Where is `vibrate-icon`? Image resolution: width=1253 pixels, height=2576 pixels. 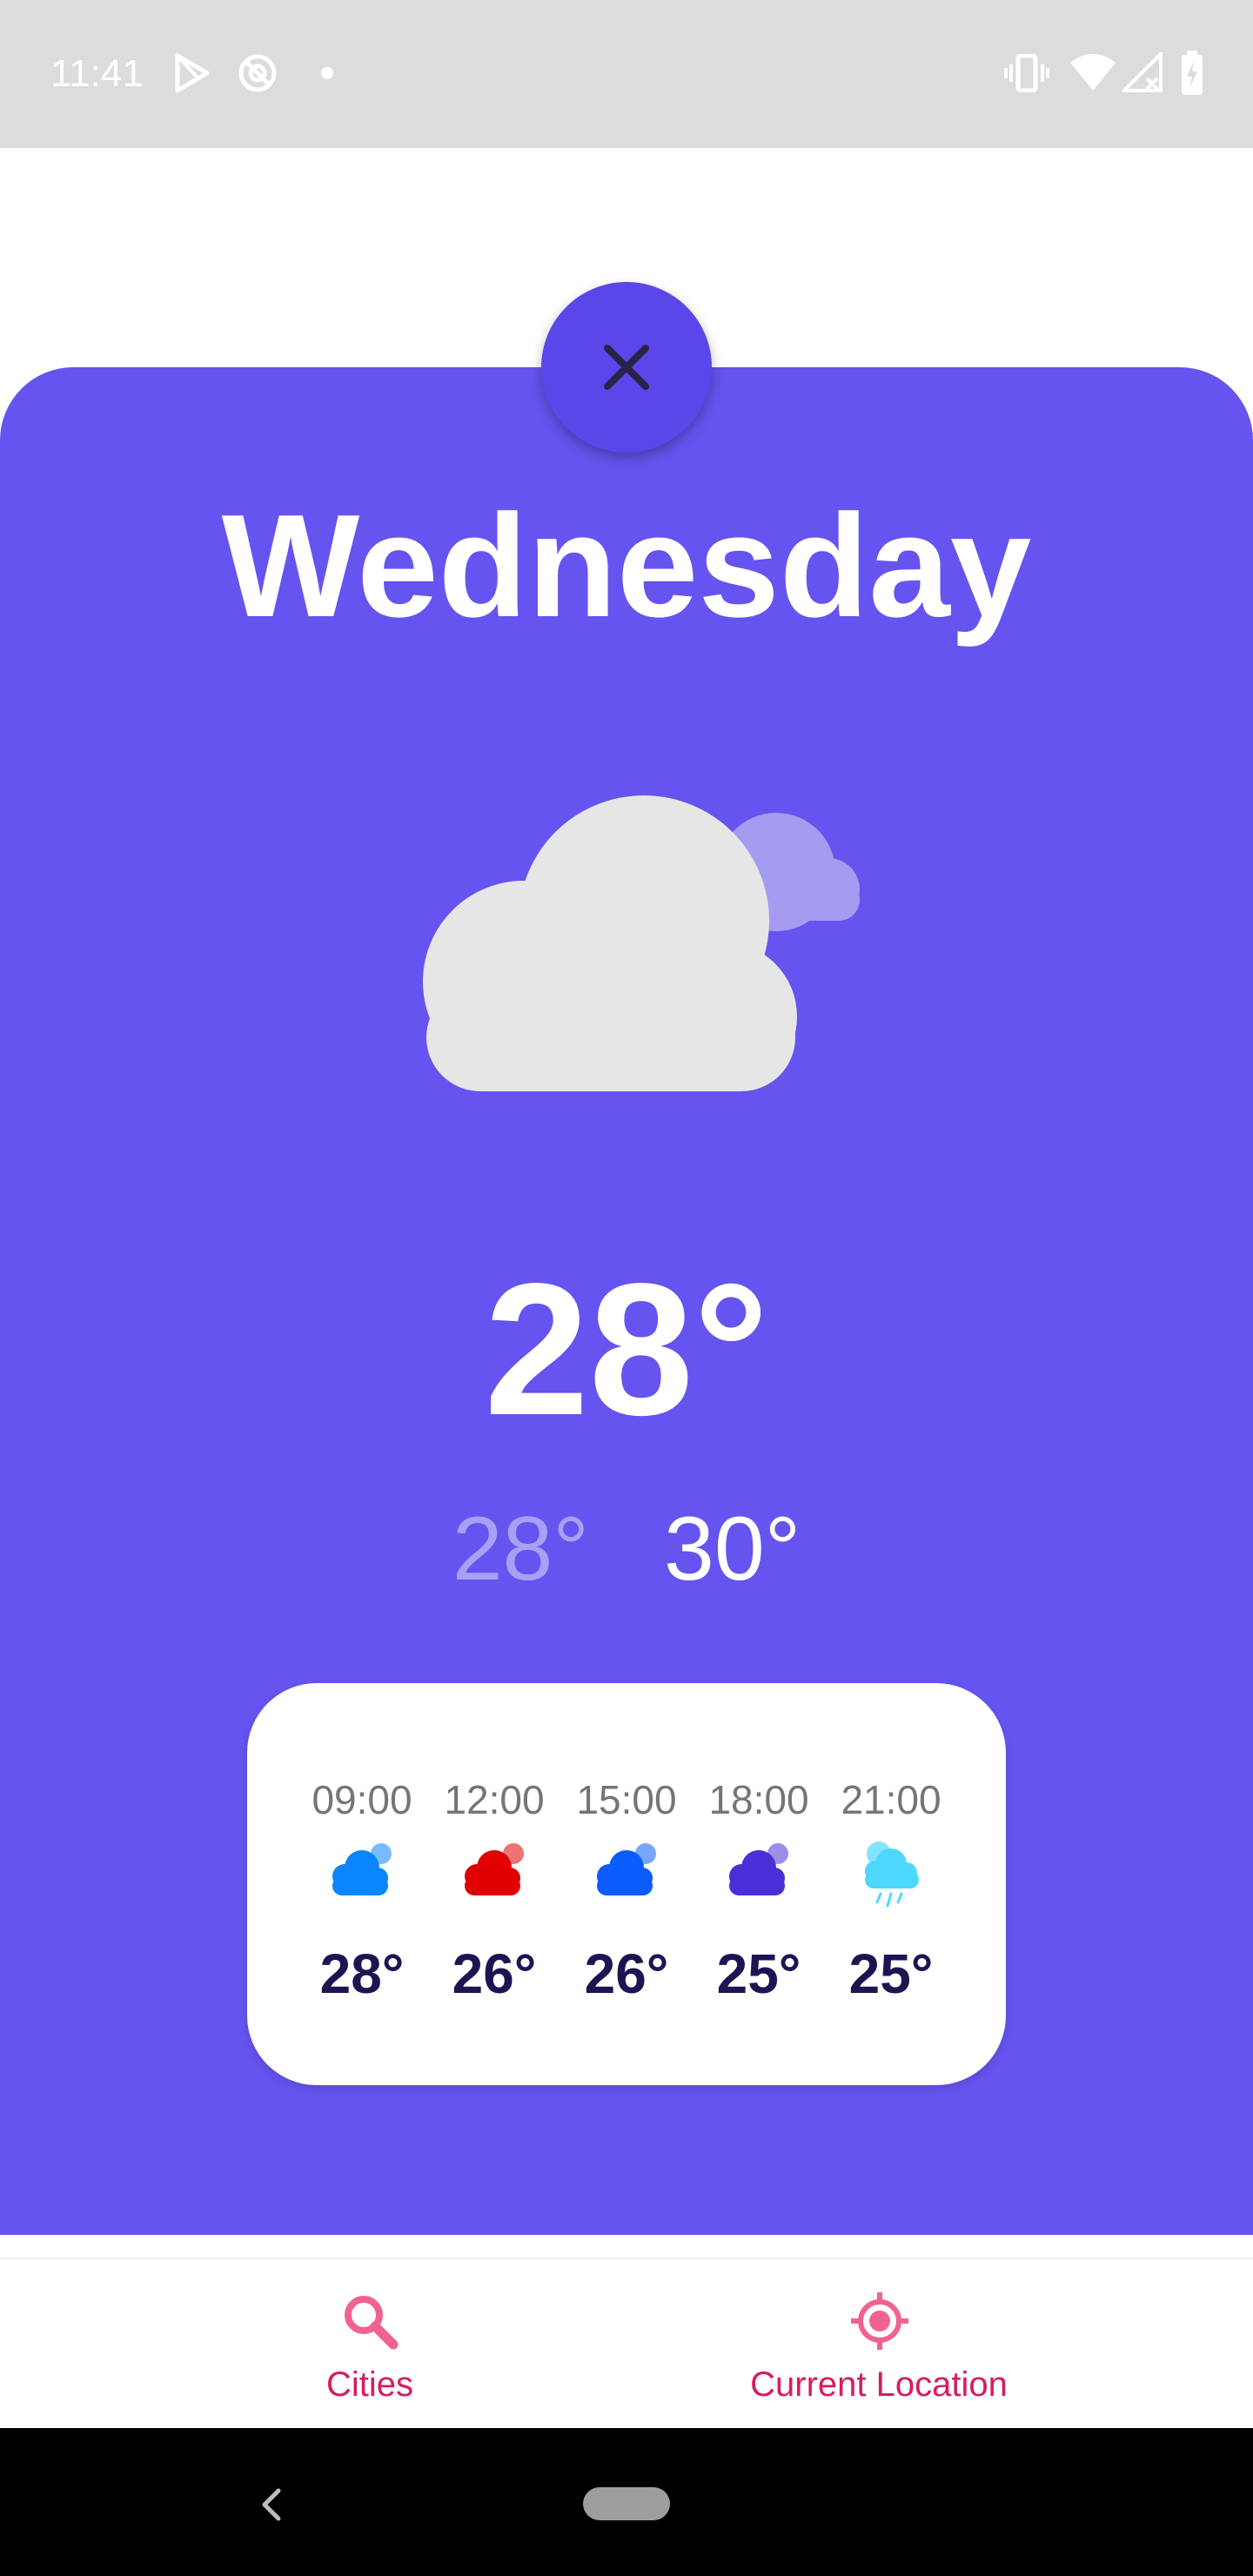
vibrate-icon is located at coordinates (1026, 75).